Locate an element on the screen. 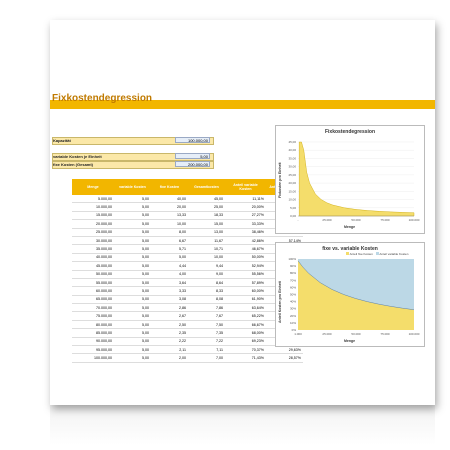 This screenshot has height=450, width=450. table-row: 15.000,005,0013,3318,3327,27%72,73% is located at coordinates (187, 216).